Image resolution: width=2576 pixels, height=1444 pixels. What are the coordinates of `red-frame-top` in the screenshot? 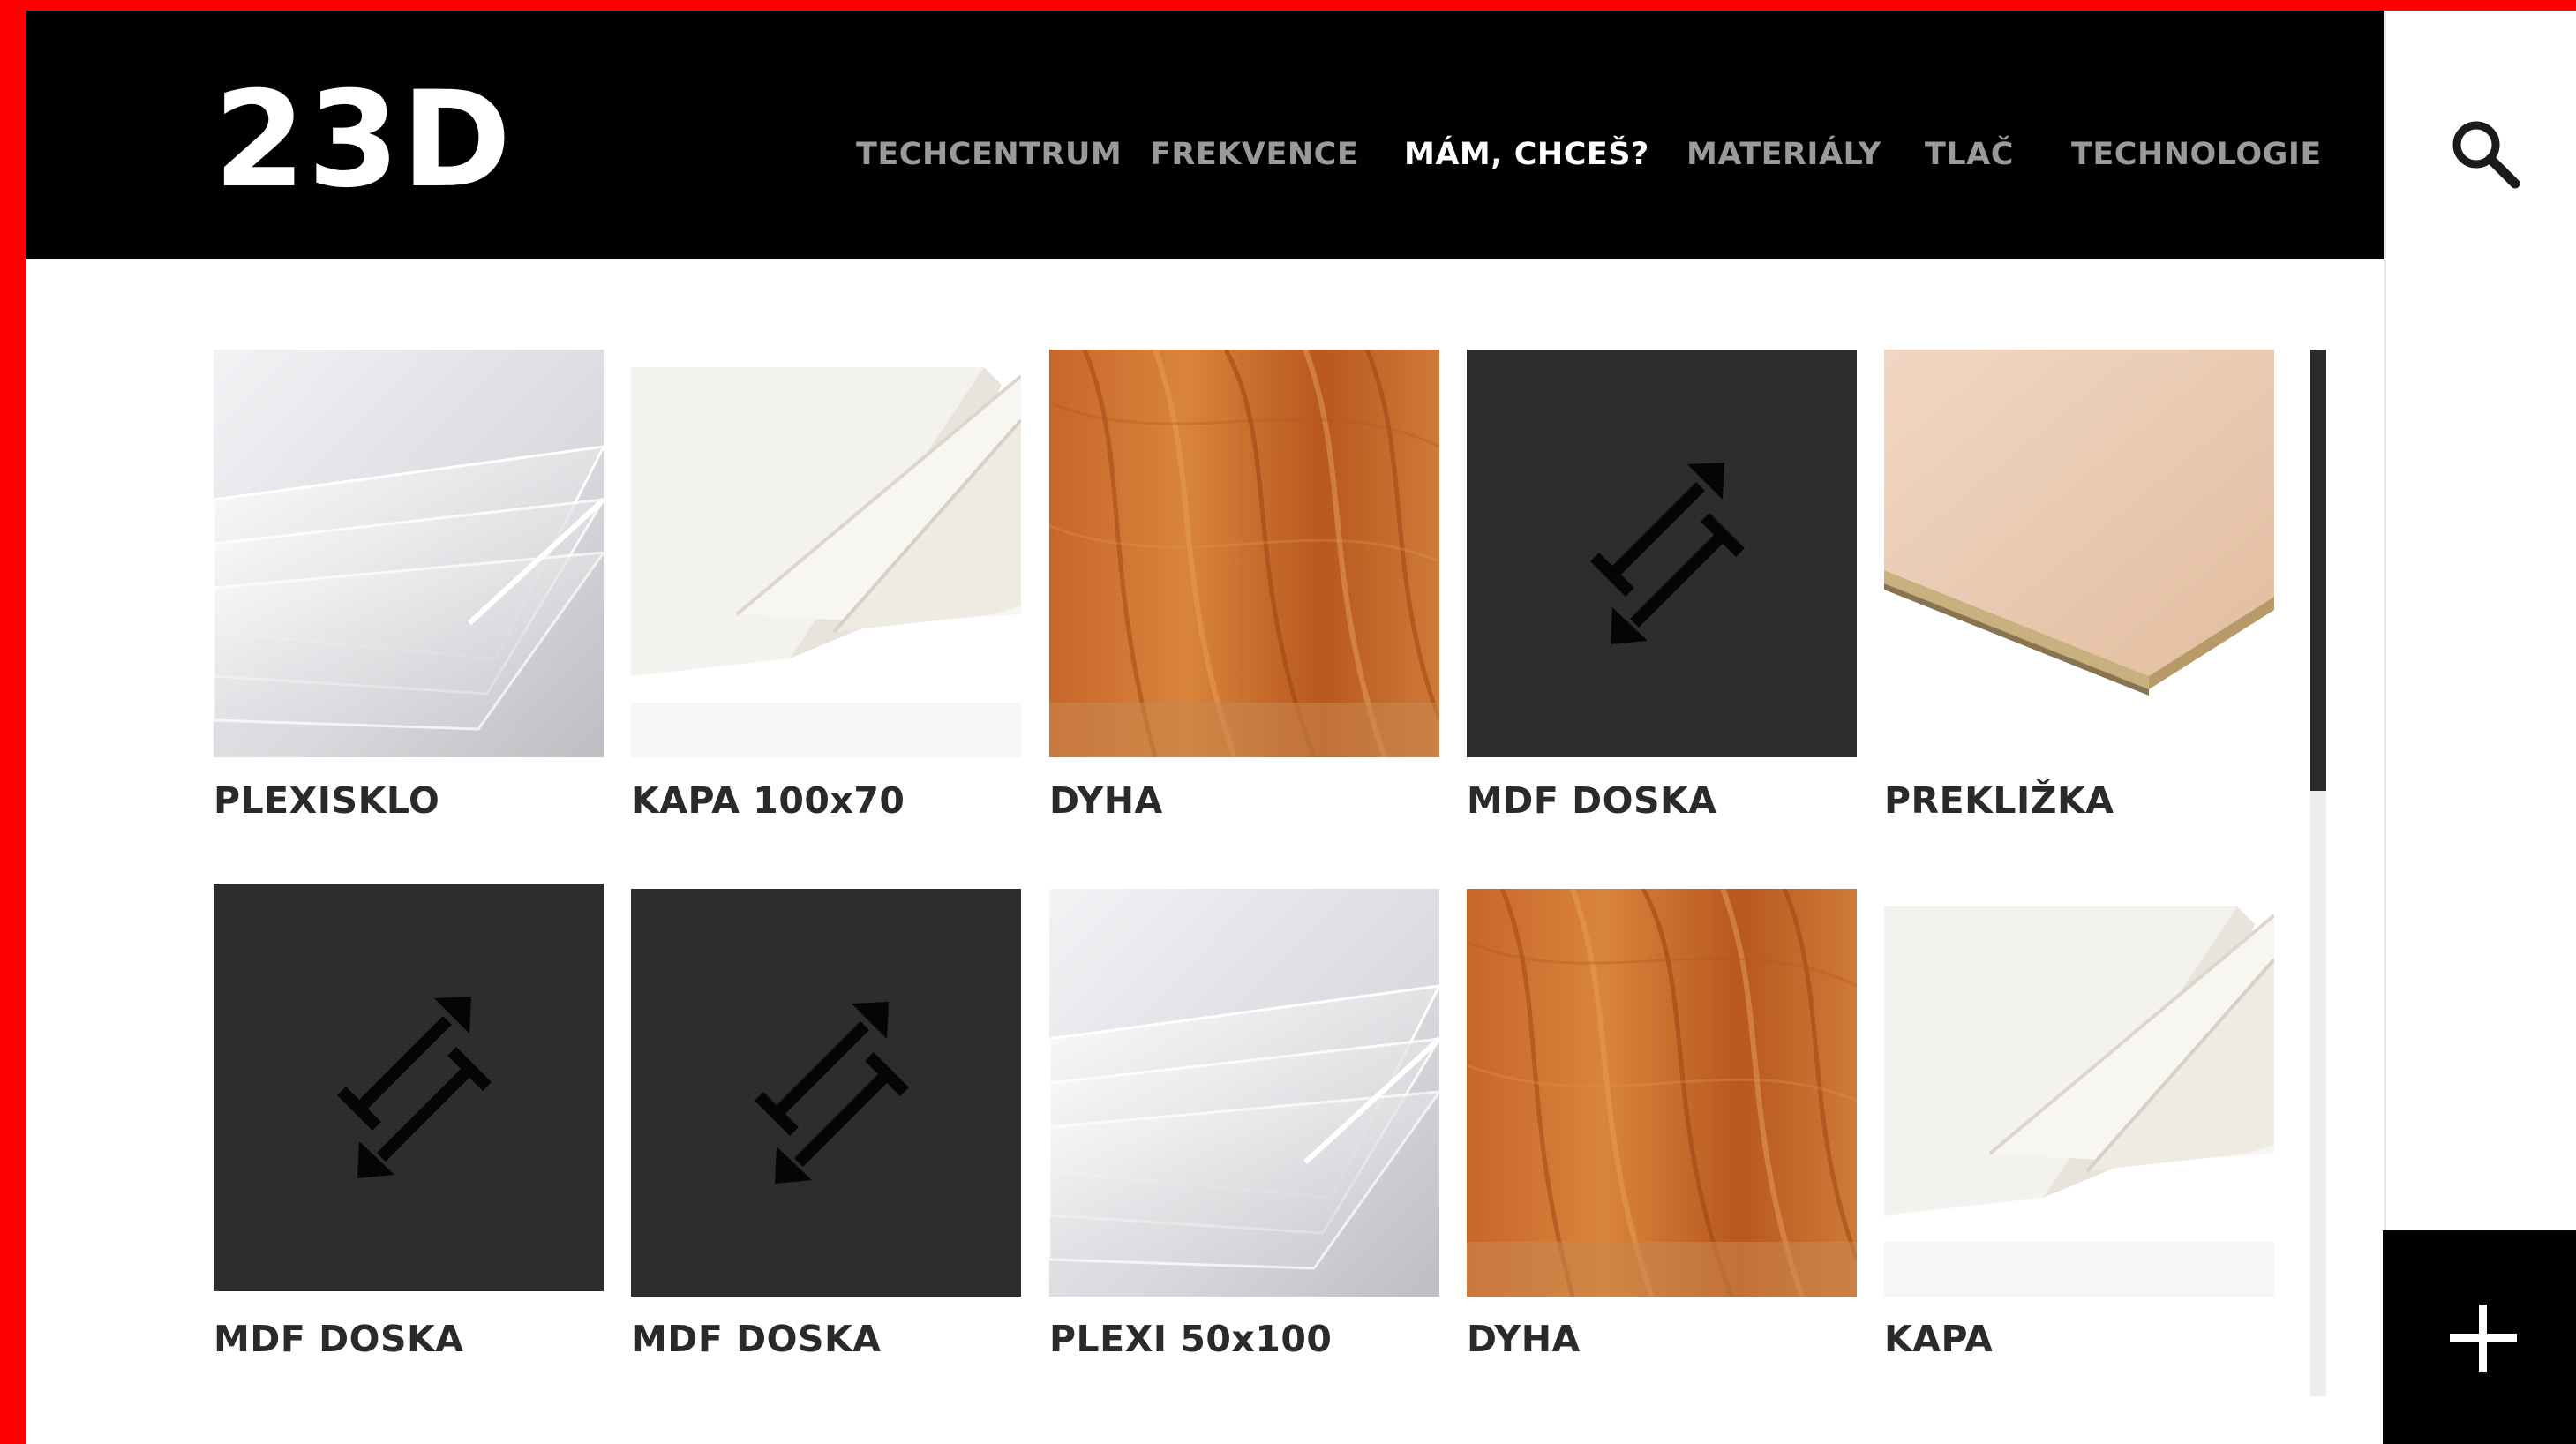 It's located at (1288, 5).